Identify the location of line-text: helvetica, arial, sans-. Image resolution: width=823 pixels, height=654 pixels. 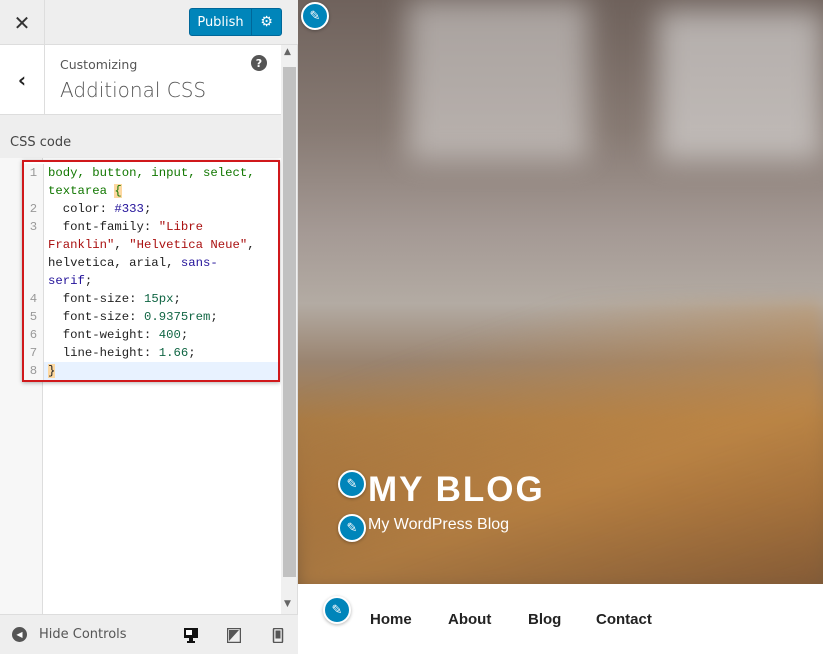
(133, 263).